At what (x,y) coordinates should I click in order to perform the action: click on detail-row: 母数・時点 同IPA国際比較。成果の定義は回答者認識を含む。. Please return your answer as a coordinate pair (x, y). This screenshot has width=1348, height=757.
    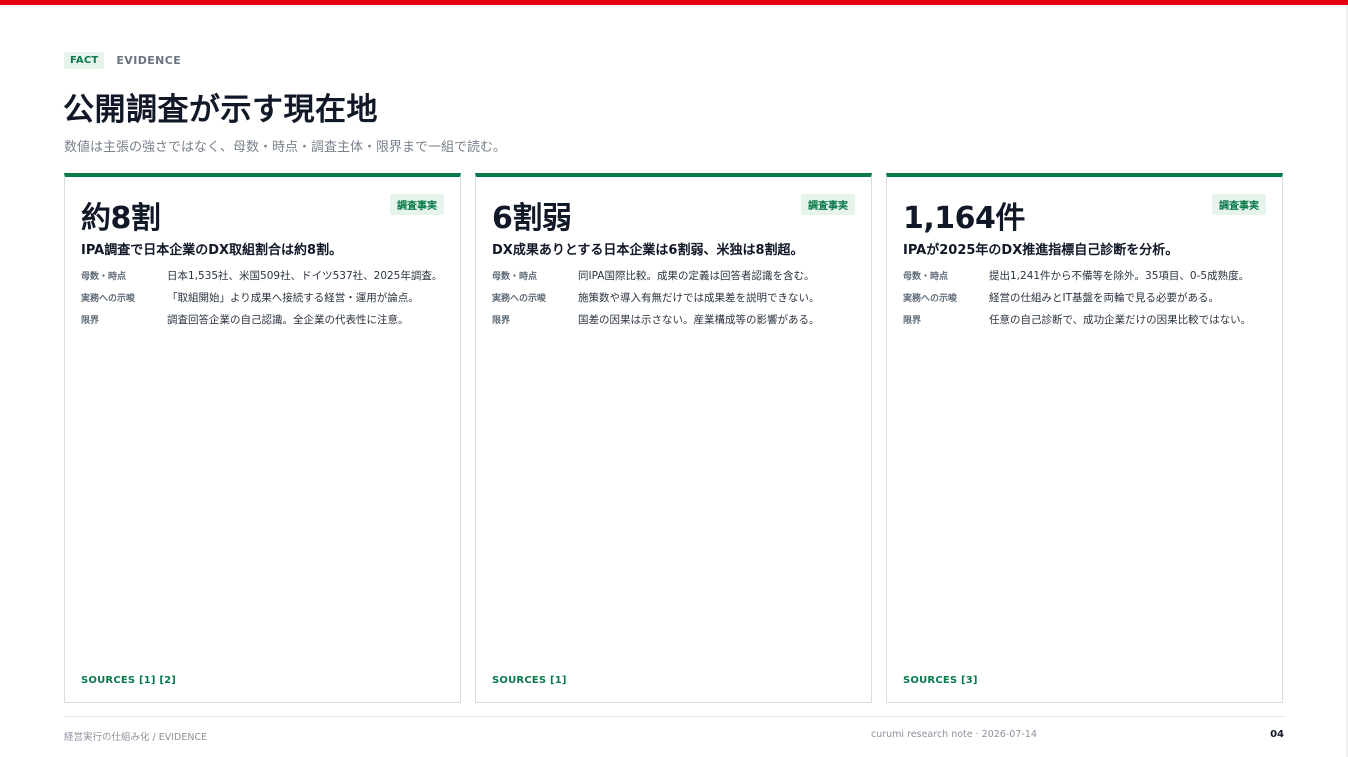
    Looking at the image, I should click on (676, 279).